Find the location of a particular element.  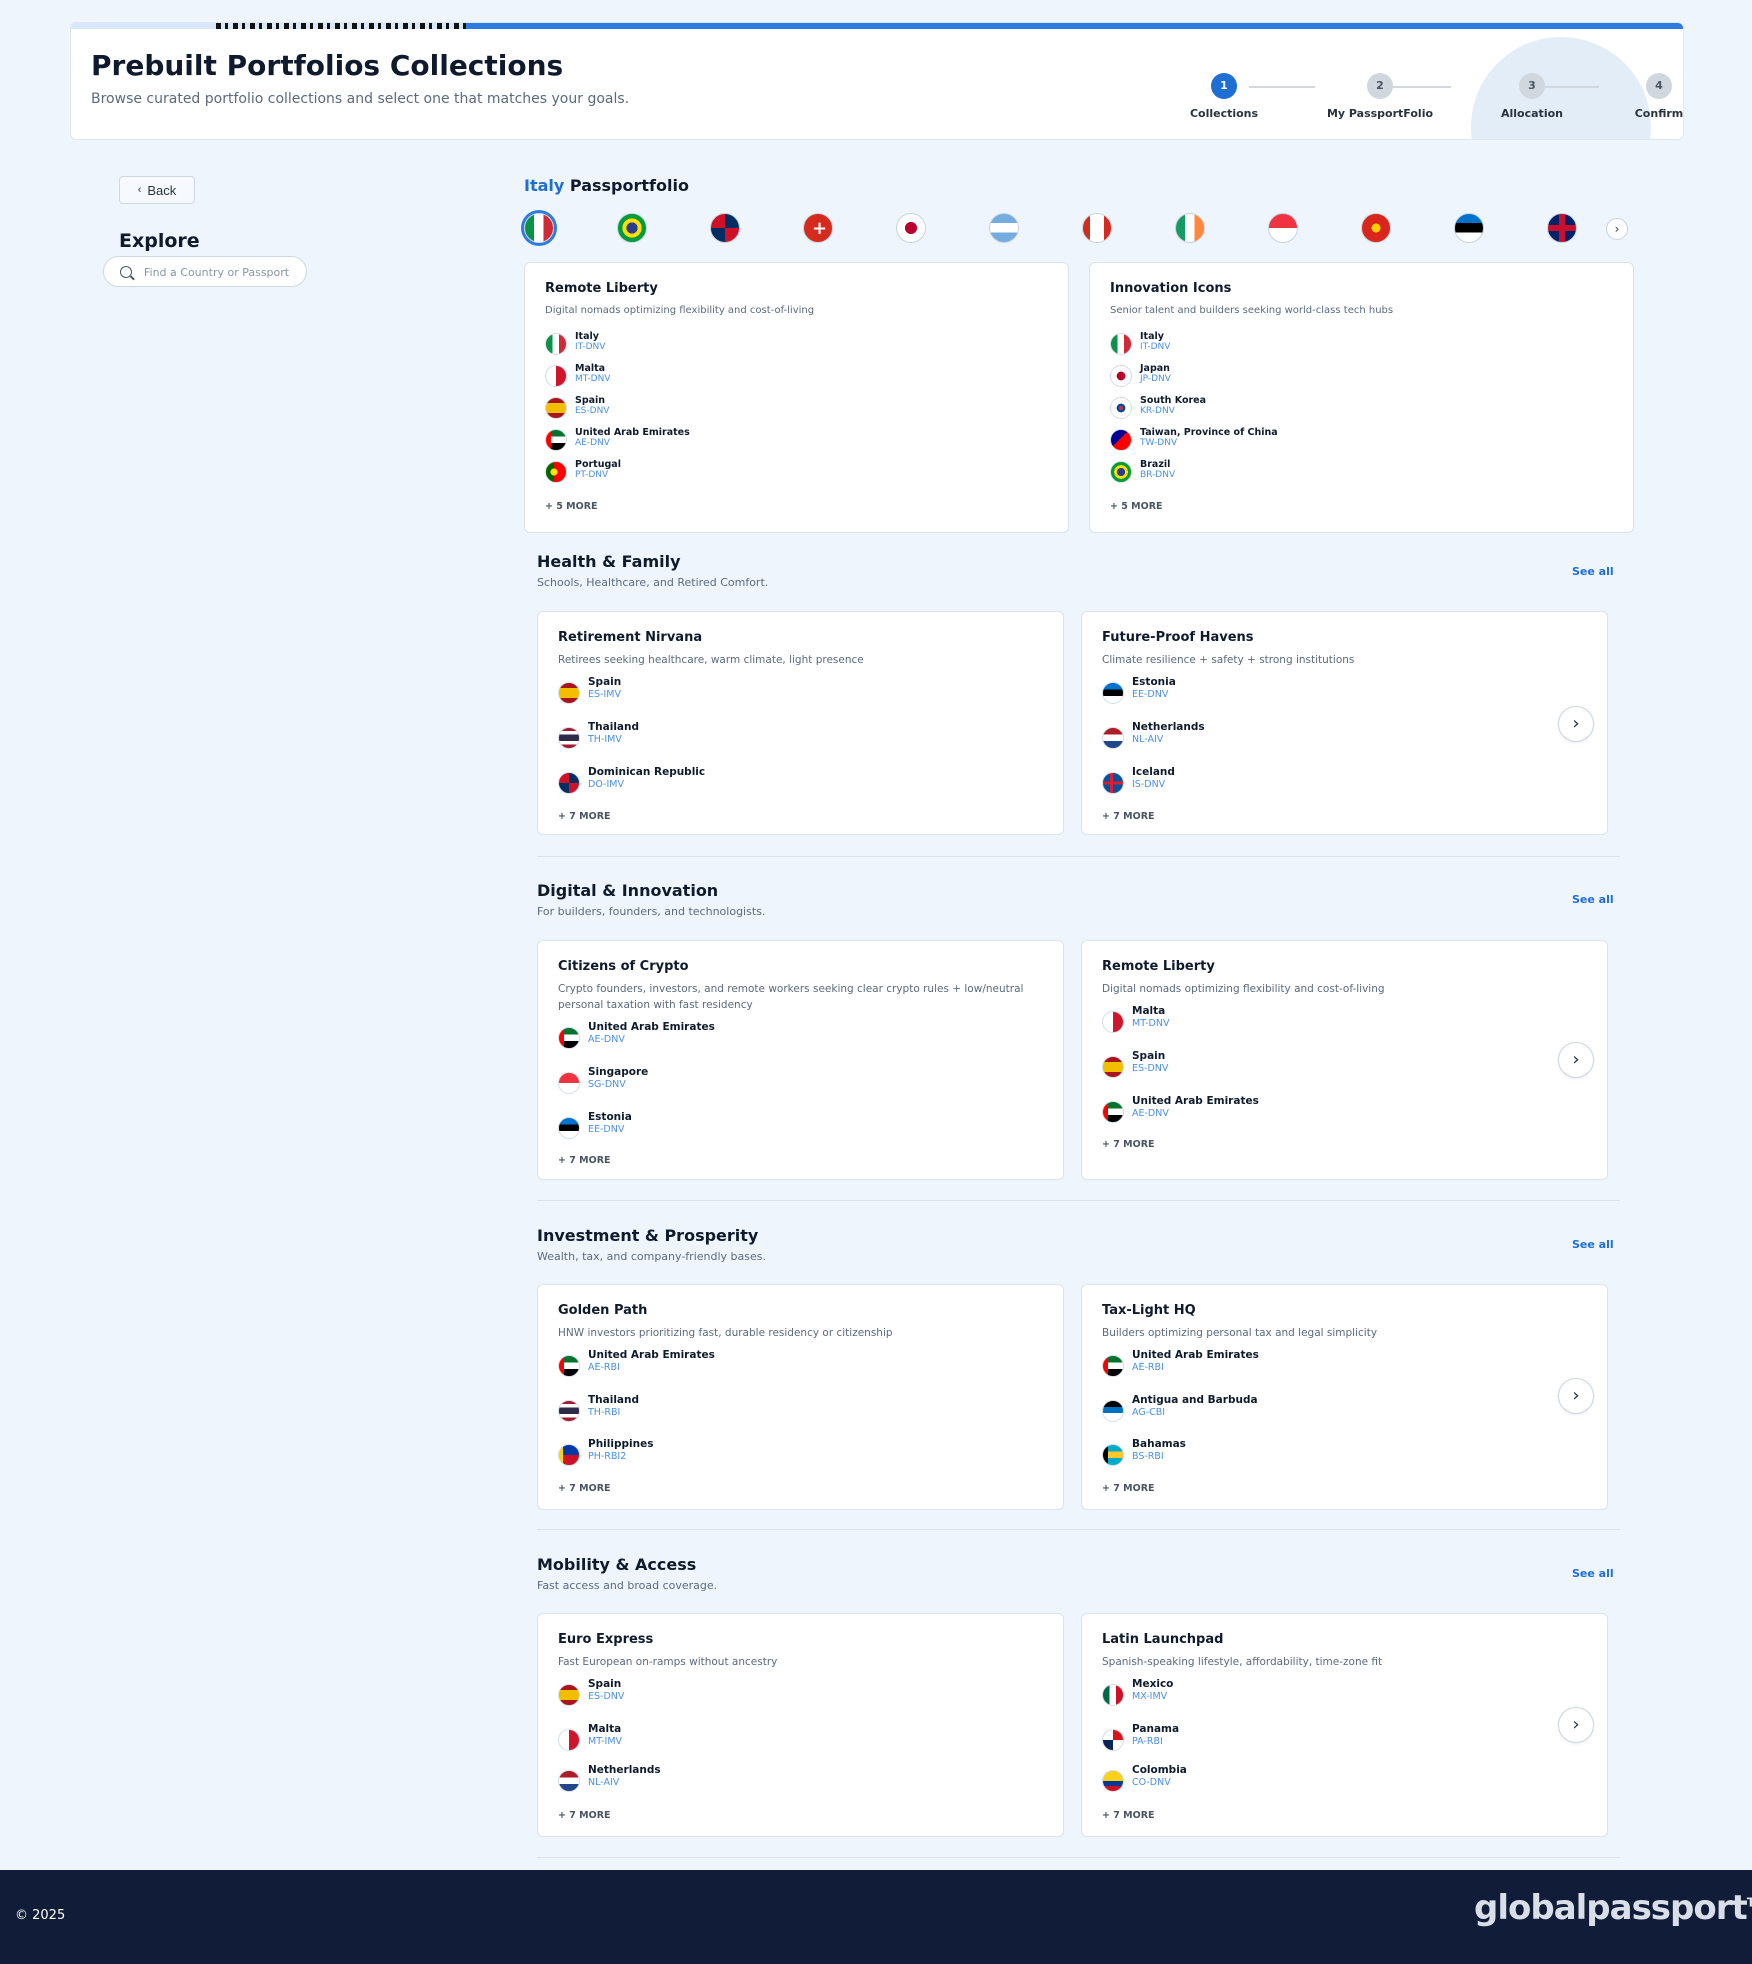

country-code: AE-DNV is located at coordinates (592, 443).